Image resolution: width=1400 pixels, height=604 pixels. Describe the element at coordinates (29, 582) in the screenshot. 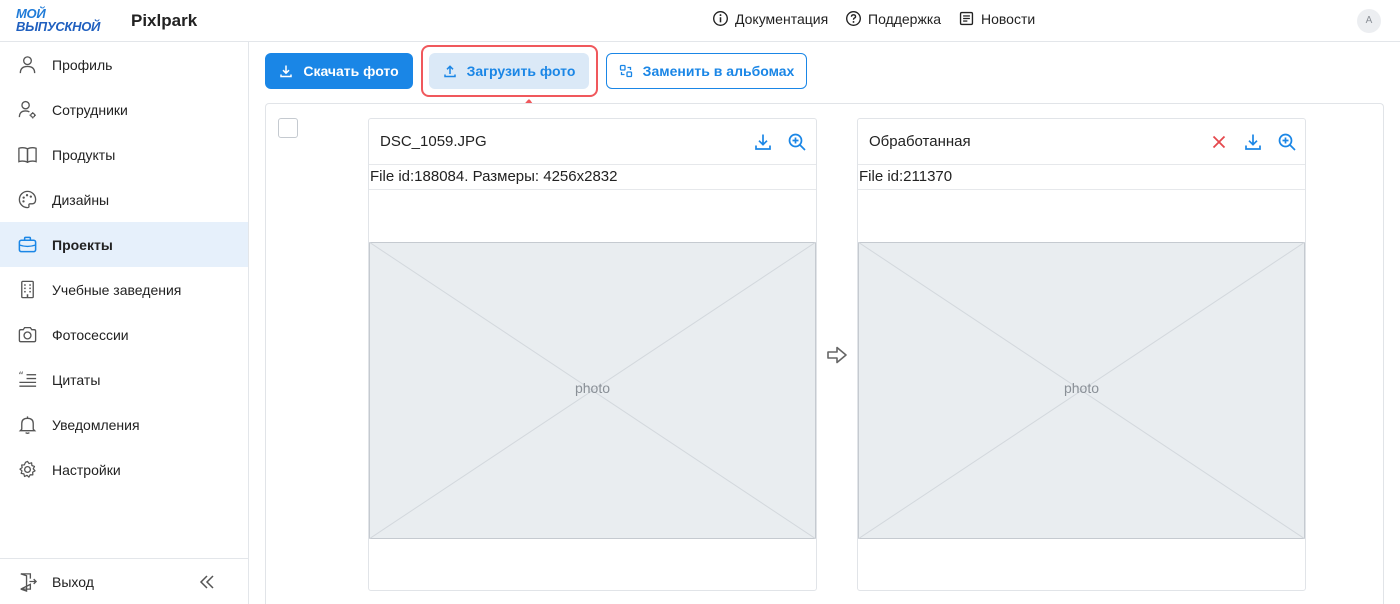

I see `logout-icon` at that location.